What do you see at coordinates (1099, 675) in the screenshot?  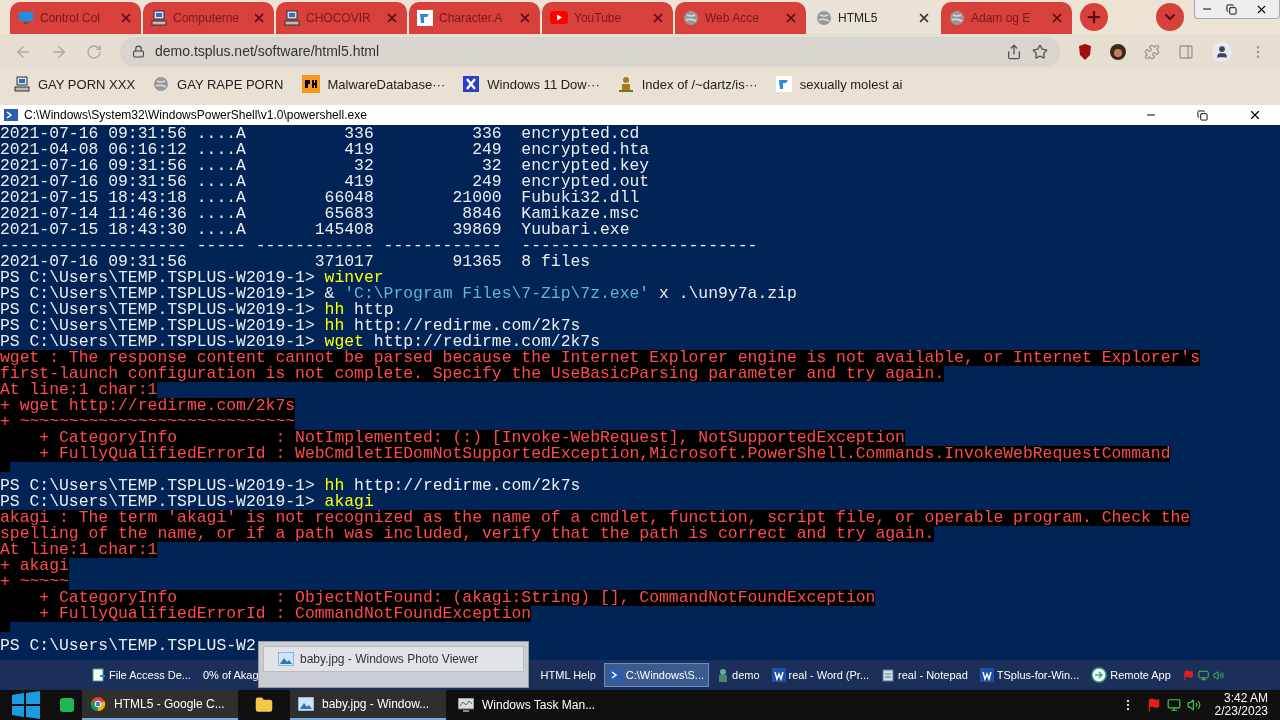 I see `remote-icon` at bounding box center [1099, 675].